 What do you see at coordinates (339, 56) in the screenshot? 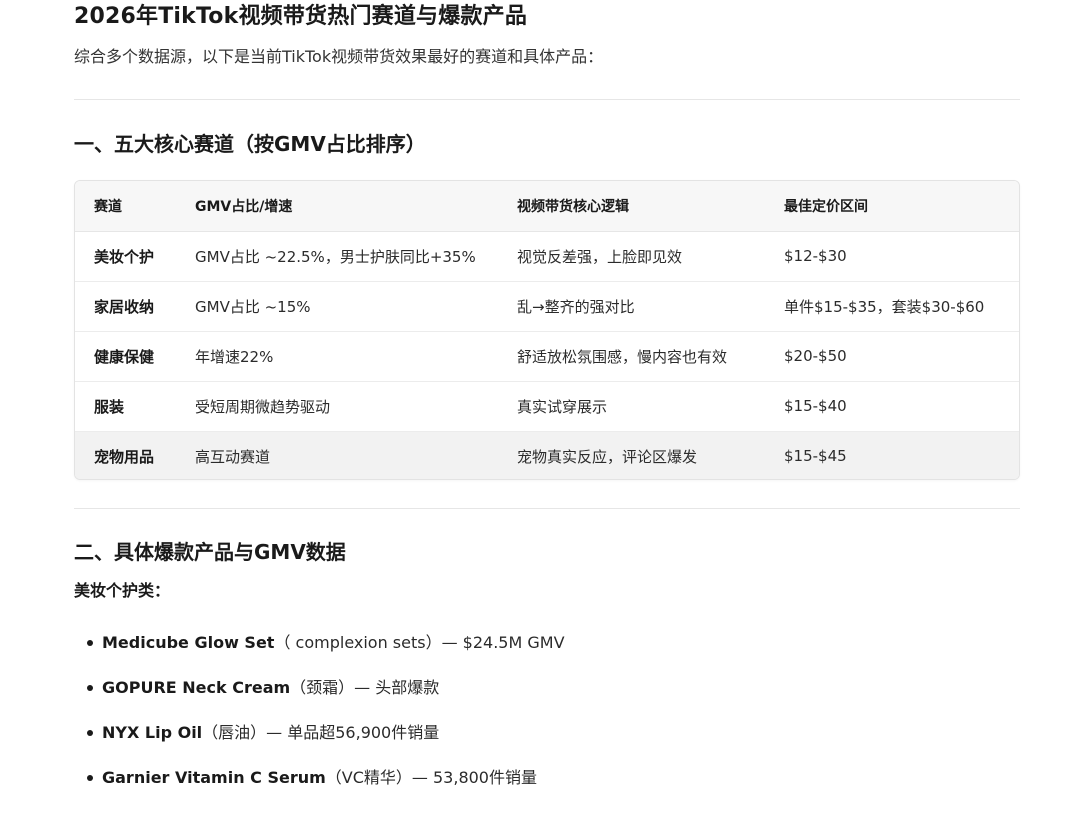
I see `intro-paragraph: 综合多个数据源，以下是当前TikTok视频带货效果最好的赛道和具体产品：` at bounding box center [339, 56].